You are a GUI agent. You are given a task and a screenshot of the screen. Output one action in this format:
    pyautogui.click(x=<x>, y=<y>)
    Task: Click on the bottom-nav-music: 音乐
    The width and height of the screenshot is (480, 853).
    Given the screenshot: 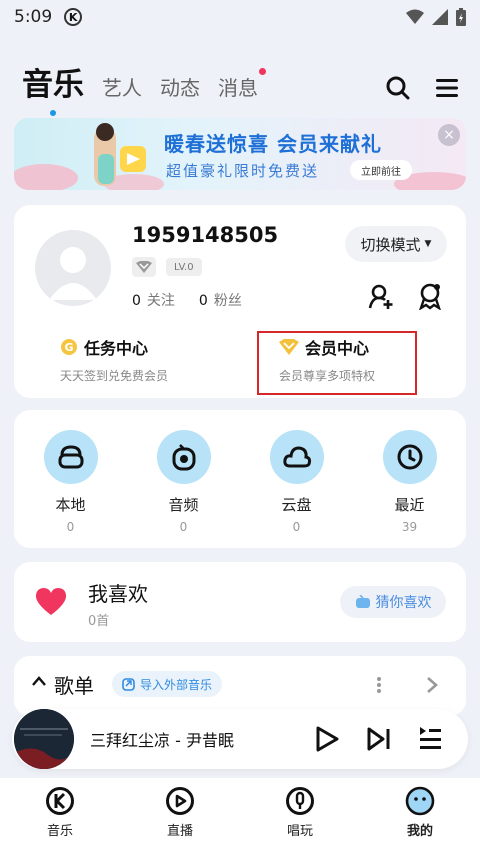 What is the action you would take?
    pyautogui.click(x=60, y=815)
    